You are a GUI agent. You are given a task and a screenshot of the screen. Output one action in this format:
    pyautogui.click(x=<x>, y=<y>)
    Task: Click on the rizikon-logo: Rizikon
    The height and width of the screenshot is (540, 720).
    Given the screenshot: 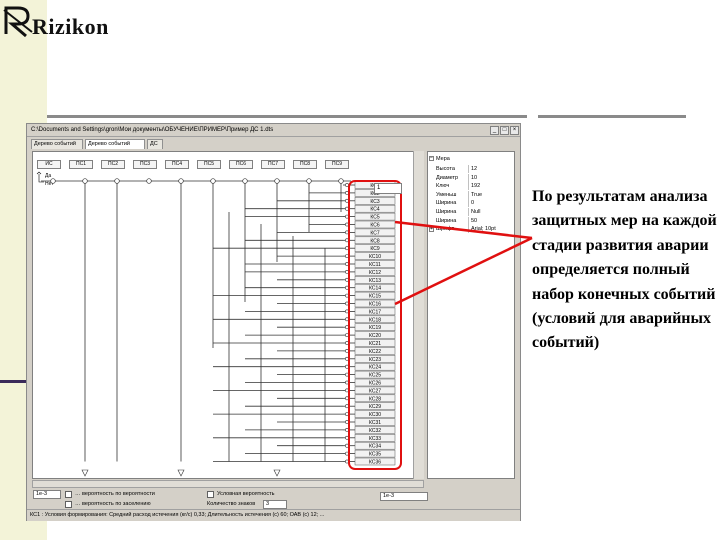 What is the action you would take?
    pyautogui.click(x=57, y=22)
    